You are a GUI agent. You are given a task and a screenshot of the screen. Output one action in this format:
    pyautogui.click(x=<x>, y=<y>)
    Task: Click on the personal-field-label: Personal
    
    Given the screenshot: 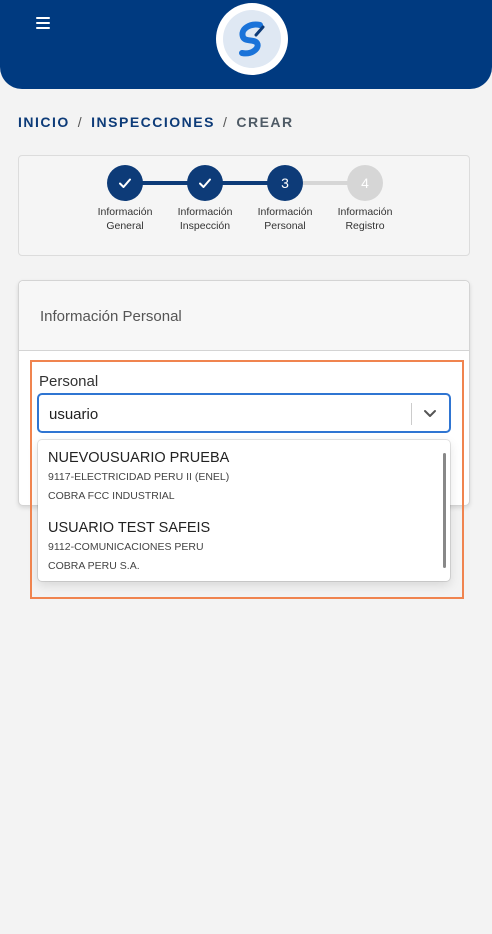 What is the action you would take?
    pyautogui.click(x=69, y=381)
    